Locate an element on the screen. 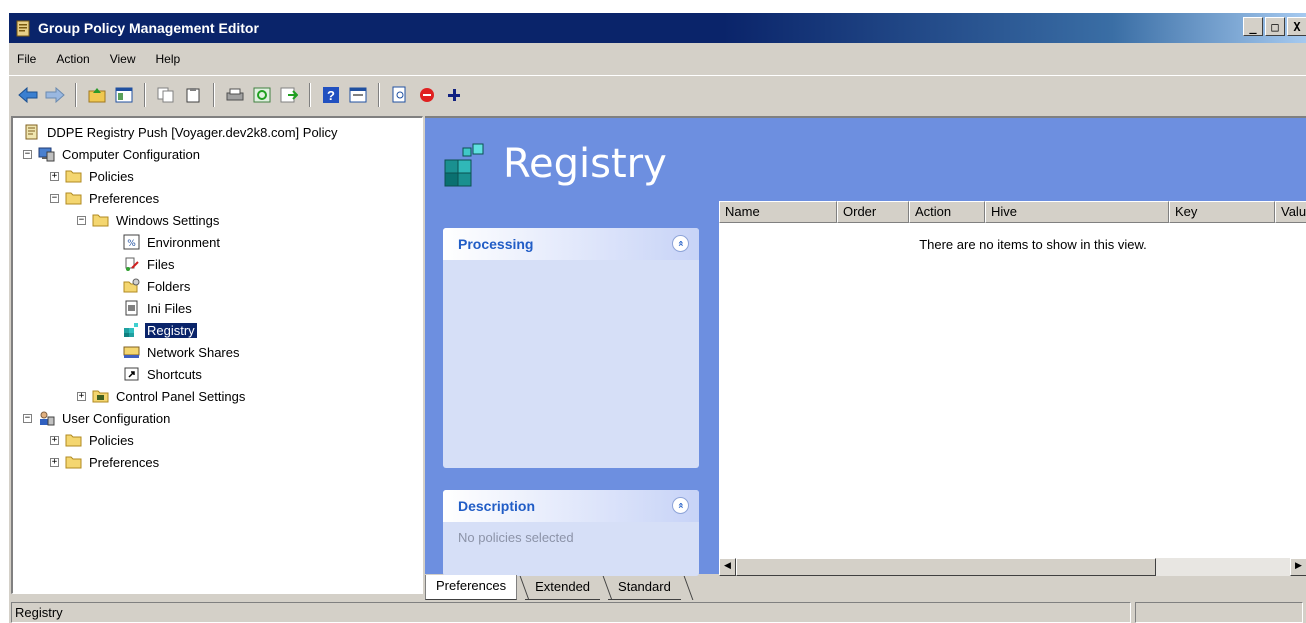 The width and height of the screenshot is (1306, 623). control-panel-icon is located at coordinates (100, 396).